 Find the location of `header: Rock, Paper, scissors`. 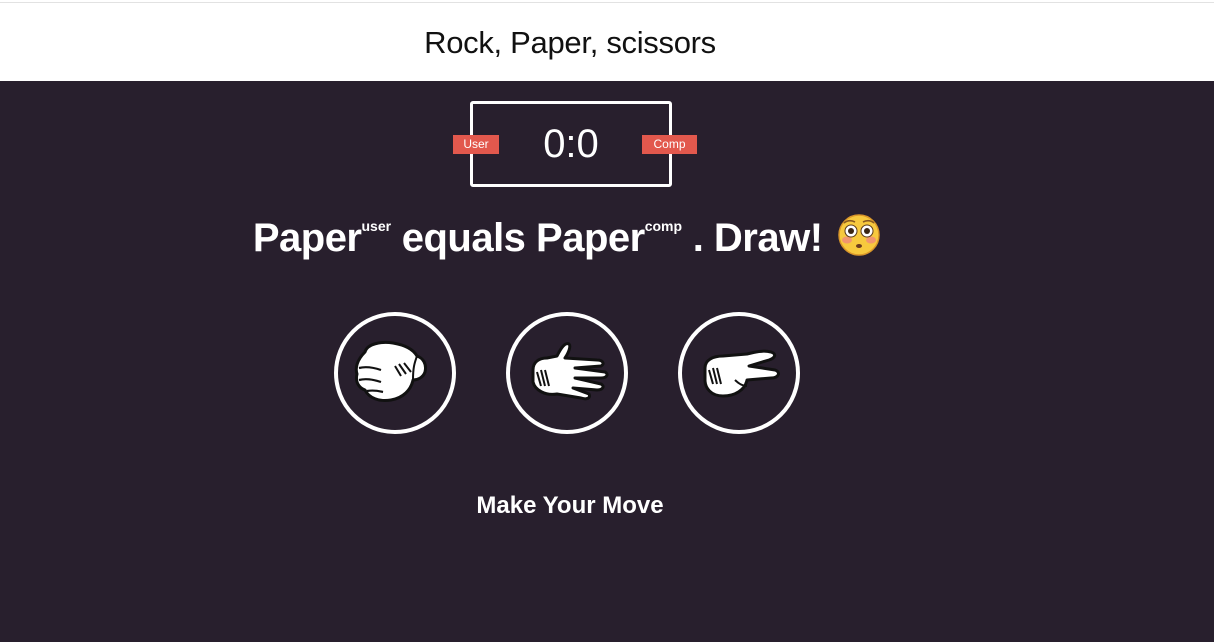

header: Rock, Paper, scissors is located at coordinates (607, 42).